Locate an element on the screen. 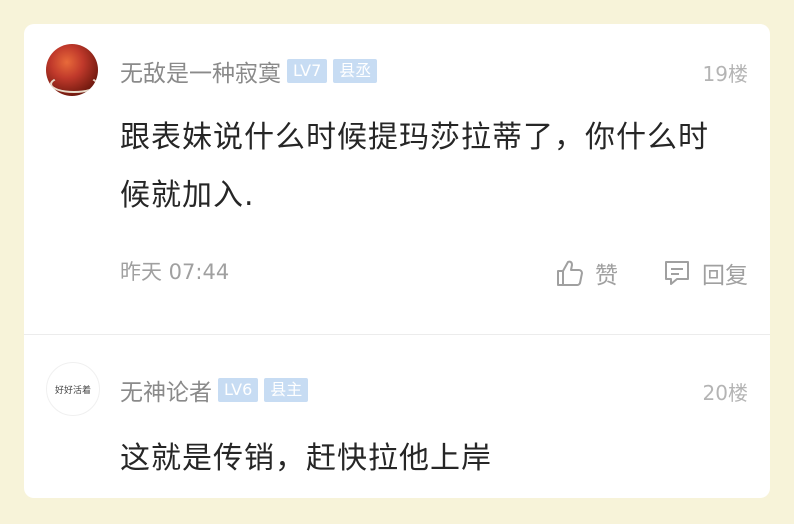  thumbs-up-icon is located at coordinates (570, 273).